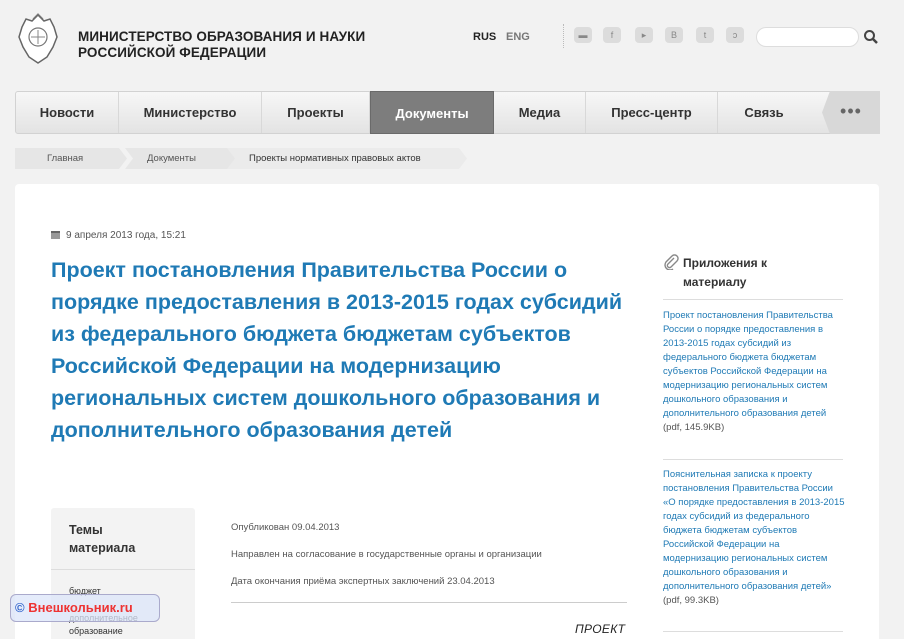 The image size is (904, 639). What do you see at coordinates (123, 569) in the screenshot?
I see `topics-divider` at bounding box center [123, 569].